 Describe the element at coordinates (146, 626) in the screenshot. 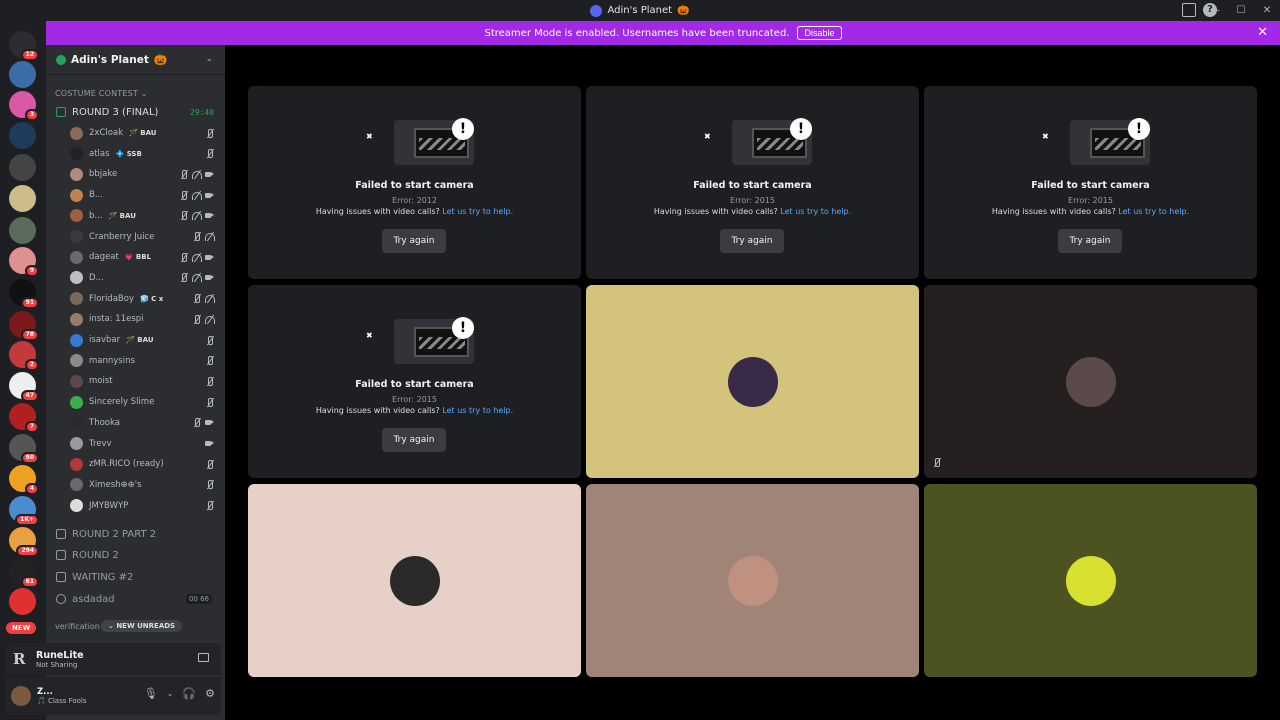

I see `new-unreads-label: NEW UNREADS` at that location.